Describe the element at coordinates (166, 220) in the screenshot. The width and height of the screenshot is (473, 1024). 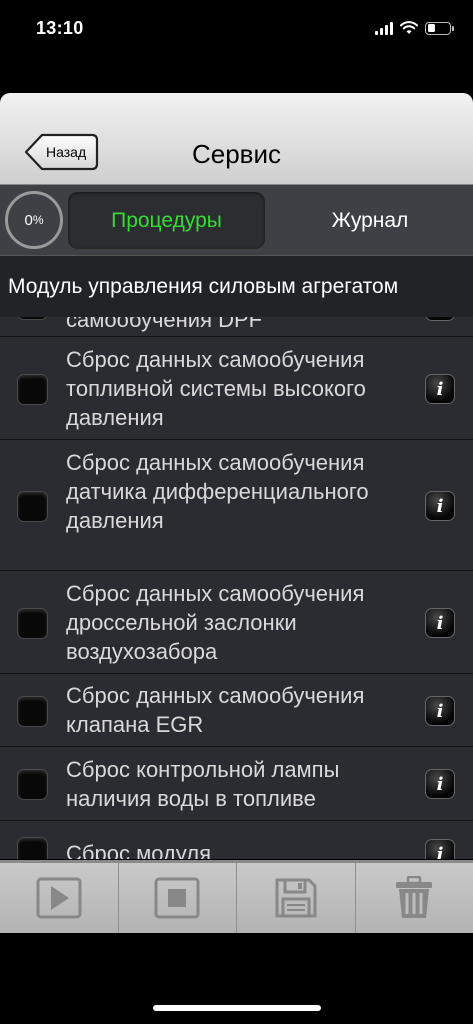
I see `tab-procedures: Процедуры` at that location.